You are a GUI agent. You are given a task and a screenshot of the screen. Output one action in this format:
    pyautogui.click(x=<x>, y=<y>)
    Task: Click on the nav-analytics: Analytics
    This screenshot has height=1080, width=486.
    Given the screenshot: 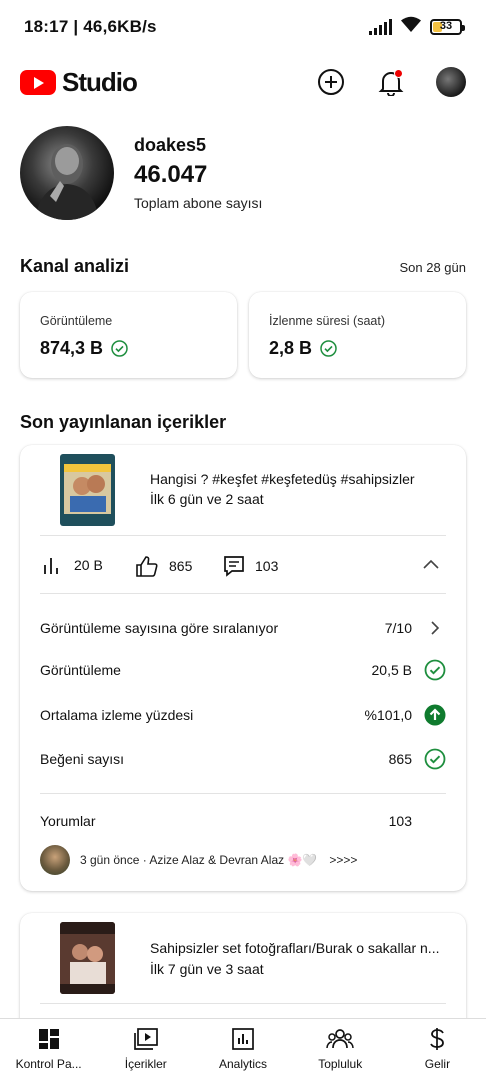 What is the action you would take?
    pyautogui.click(x=242, y=1049)
    